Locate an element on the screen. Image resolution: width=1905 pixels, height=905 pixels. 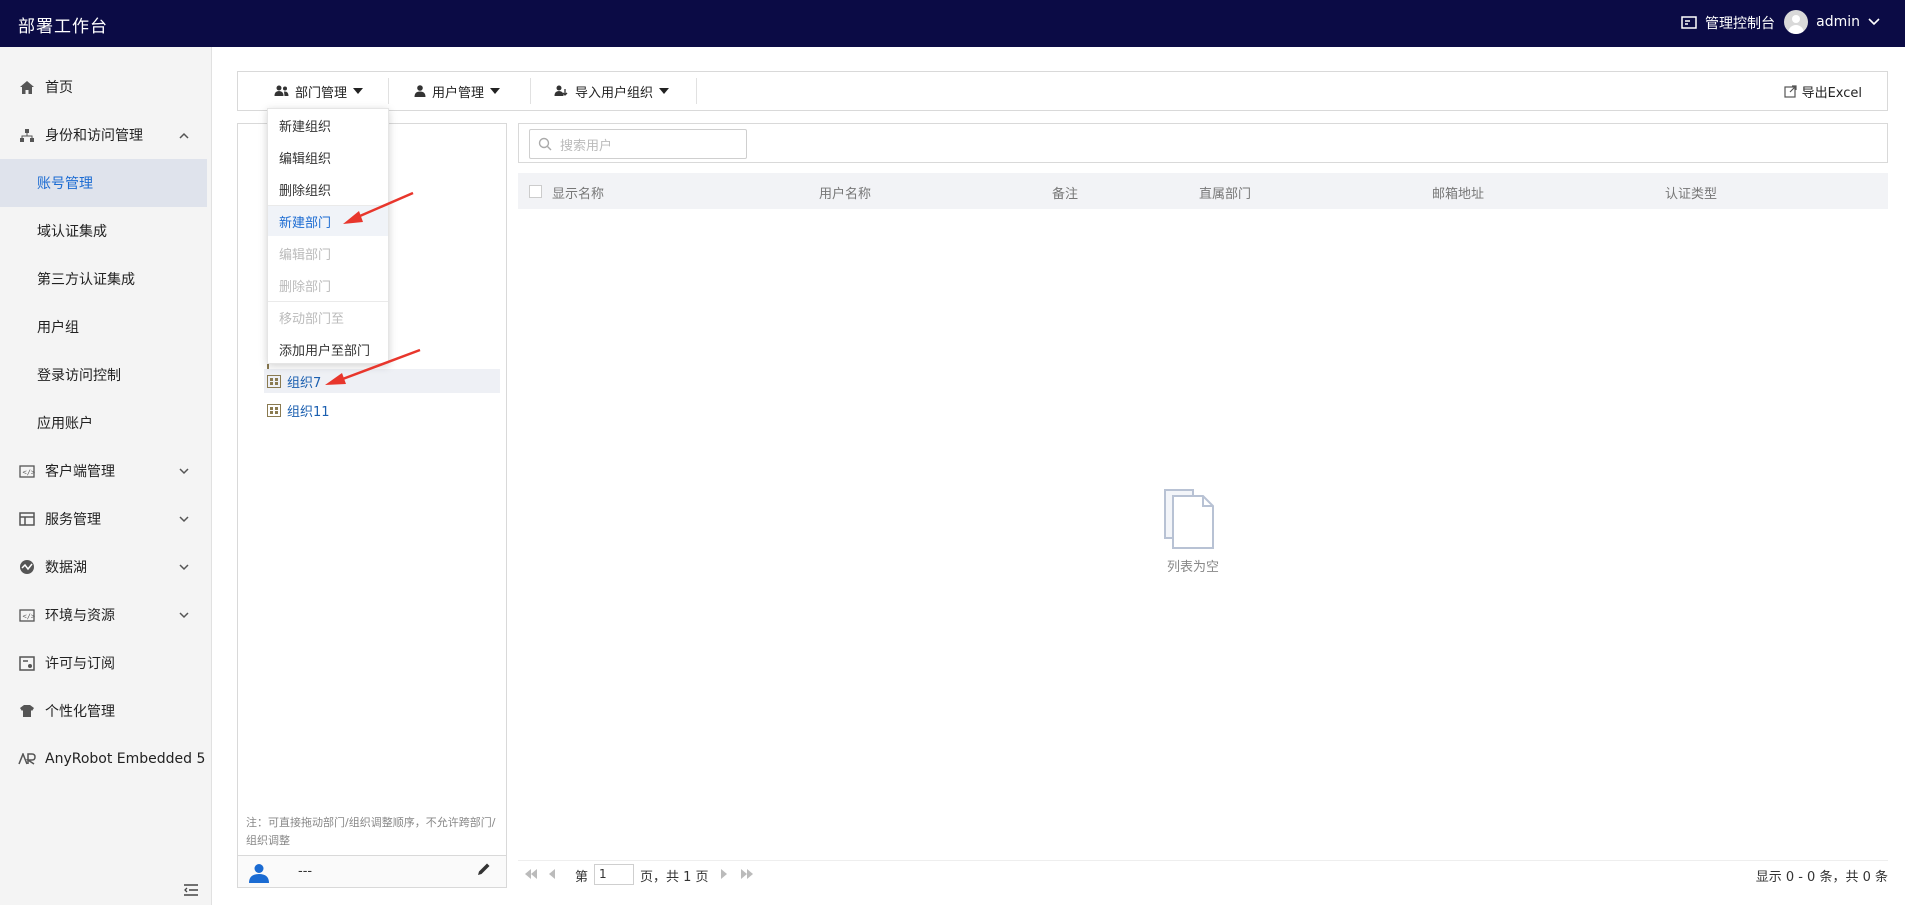
search-input: 搜索用户 is located at coordinates (638, 144).